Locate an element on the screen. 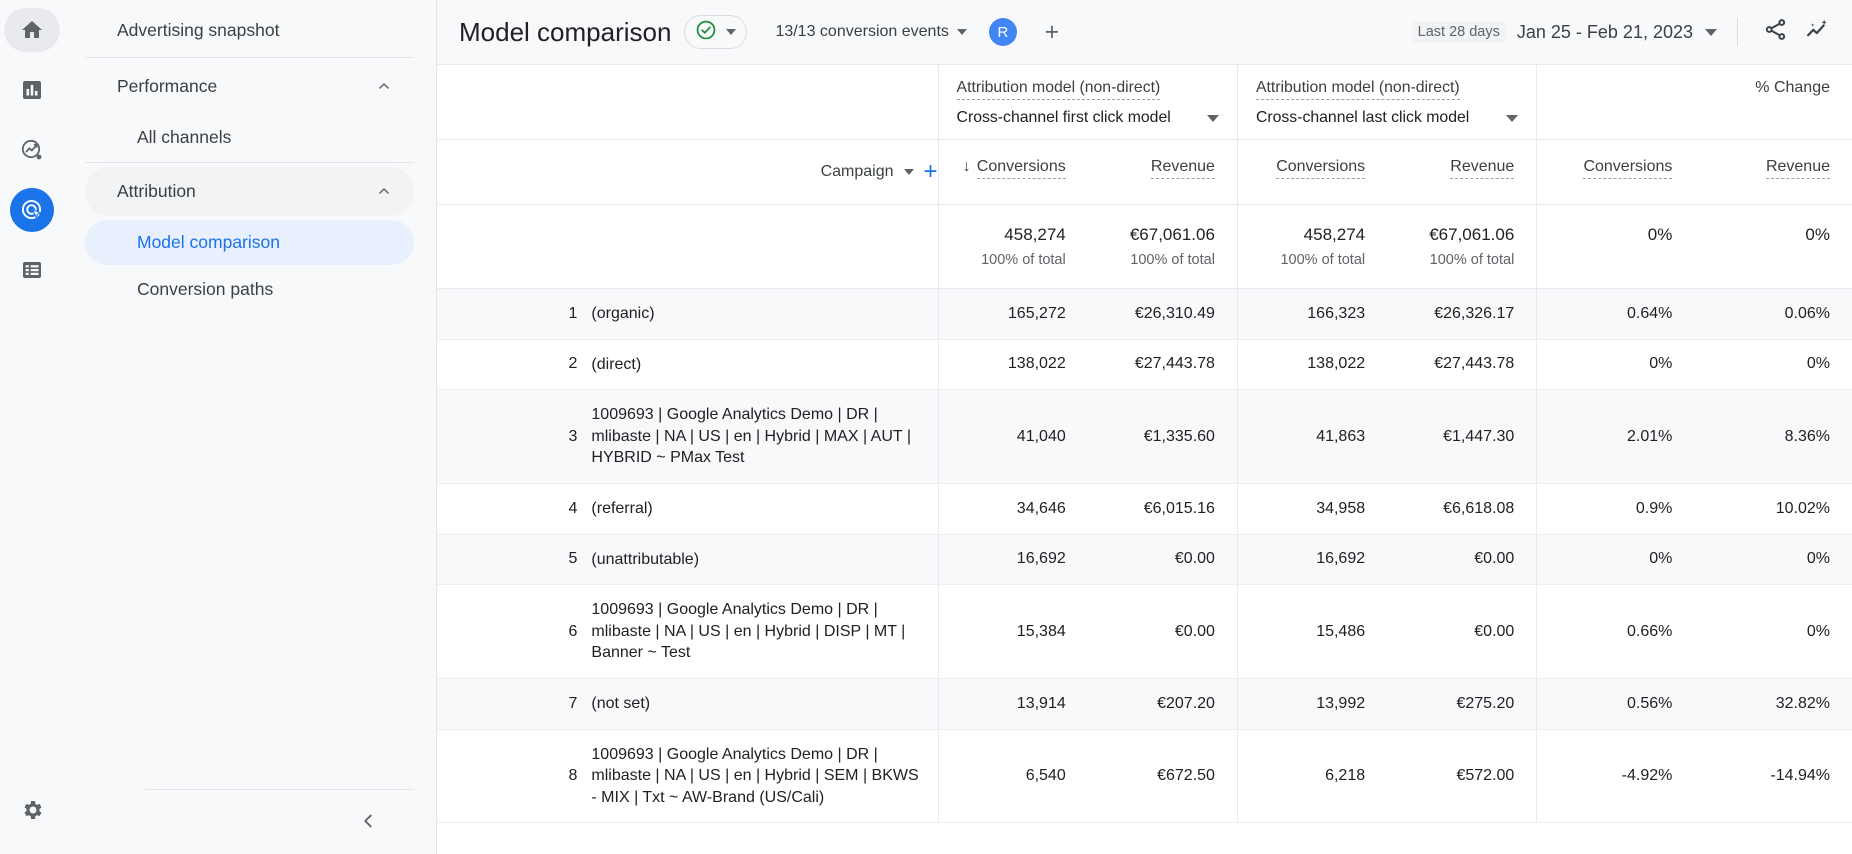  advertising-target-icon is located at coordinates (32, 210).